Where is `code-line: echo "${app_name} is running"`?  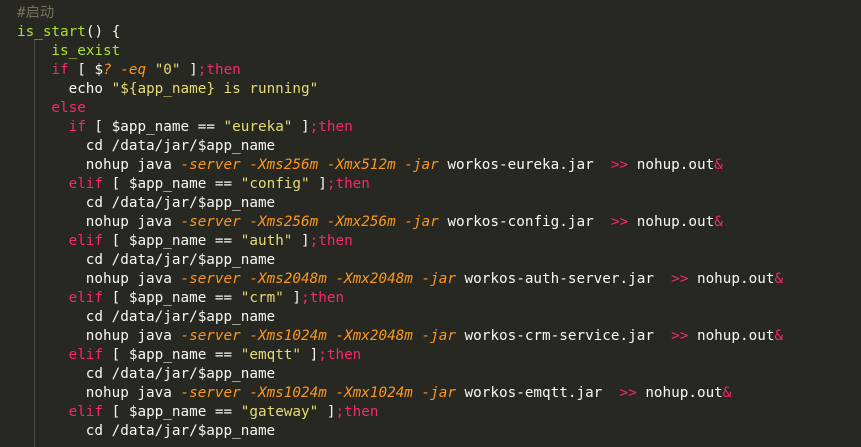
code-line: echo "${app_name} is running" is located at coordinates (400, 89).